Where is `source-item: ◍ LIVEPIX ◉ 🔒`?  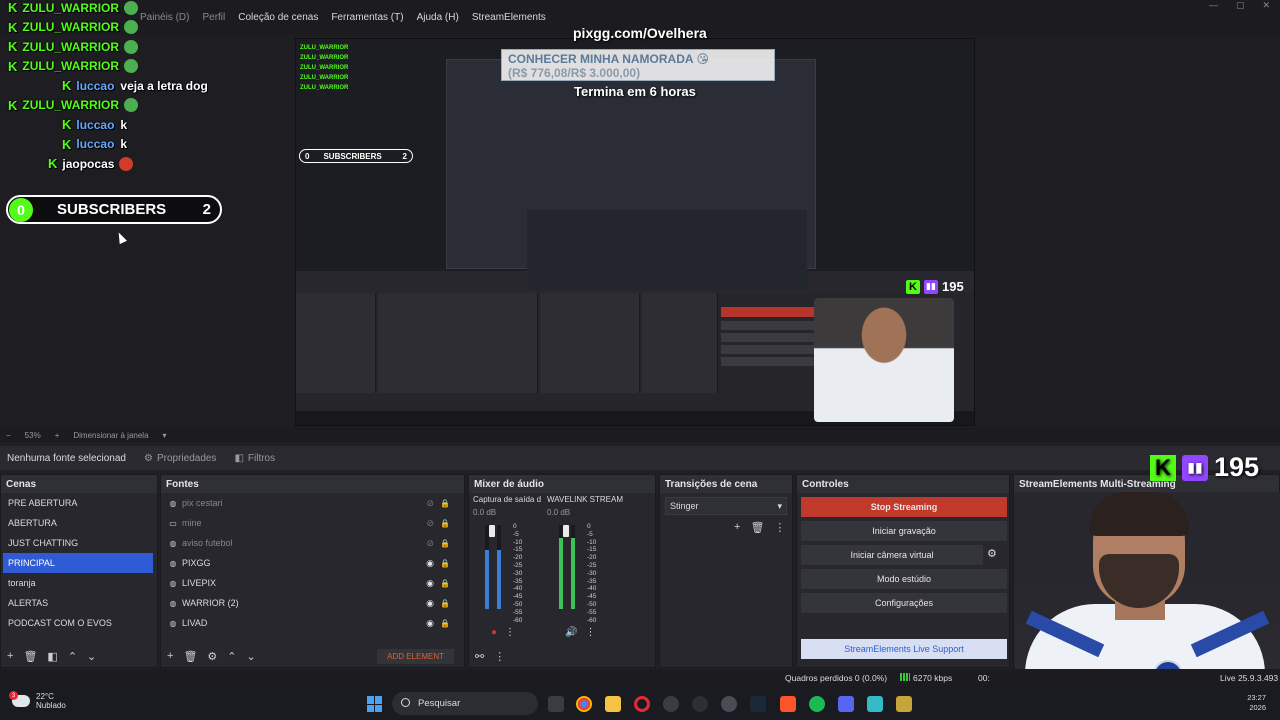
source-item: ◍ LIVEPIX ◉ 🔒 is located at coordinates (312, 583).